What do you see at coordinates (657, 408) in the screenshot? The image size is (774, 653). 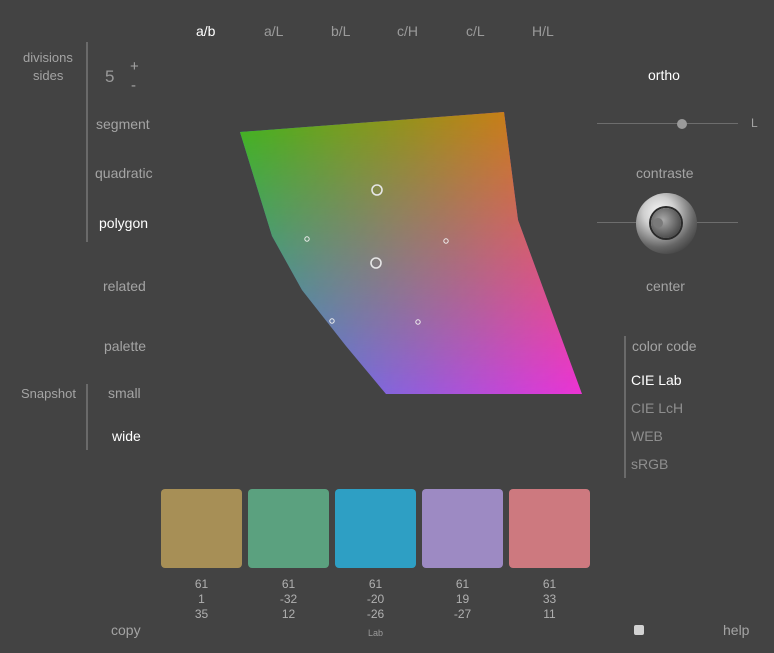 I see `color-code-cie-lch: CIE LcH` at bounding box center [657, 408].